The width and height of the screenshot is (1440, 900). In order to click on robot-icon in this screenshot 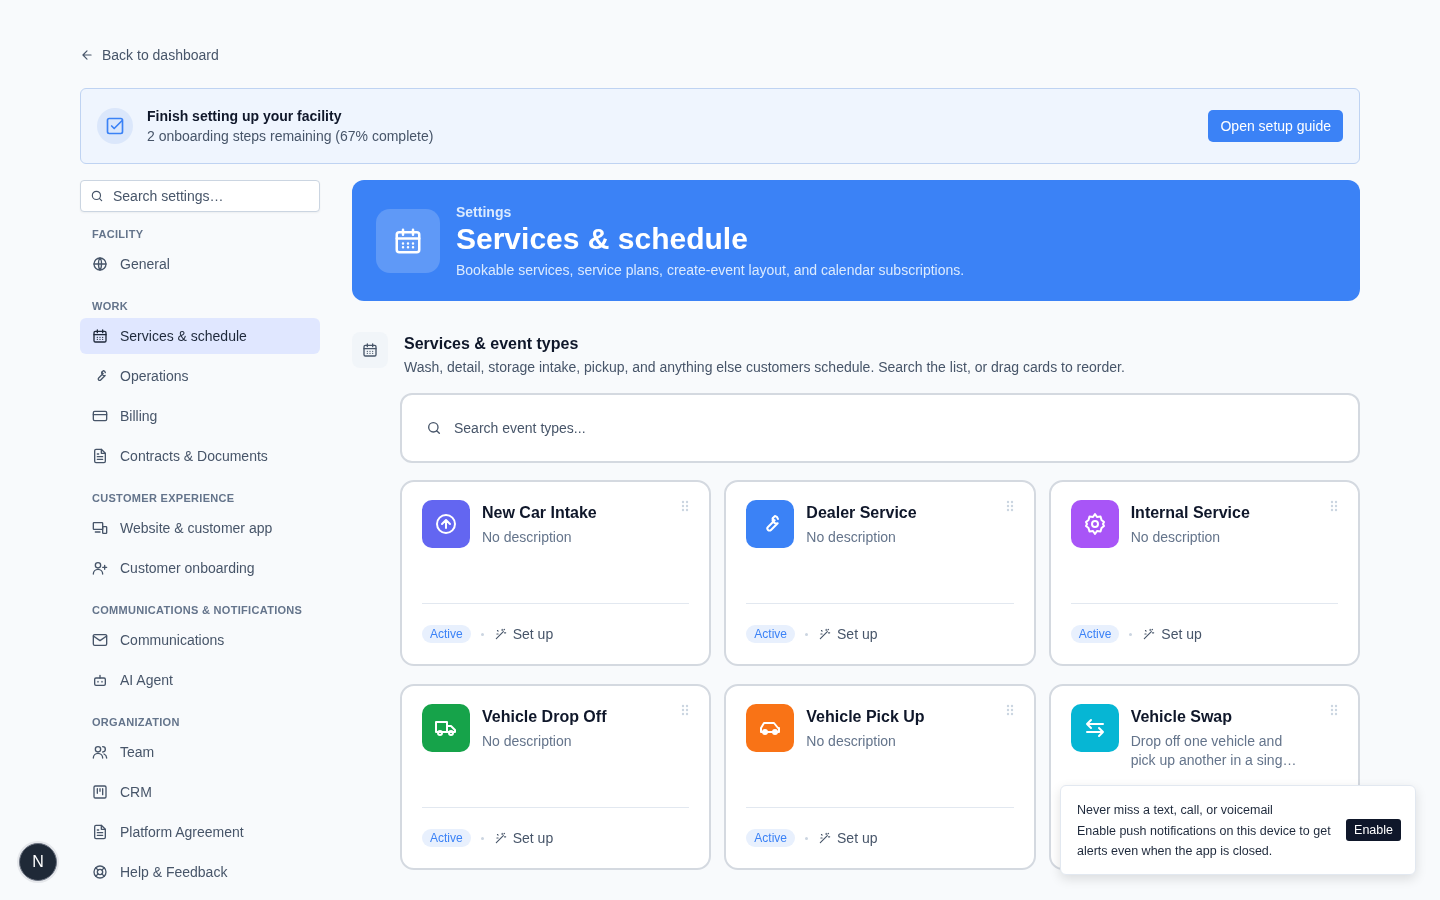, I will do `click(100, 680)`.